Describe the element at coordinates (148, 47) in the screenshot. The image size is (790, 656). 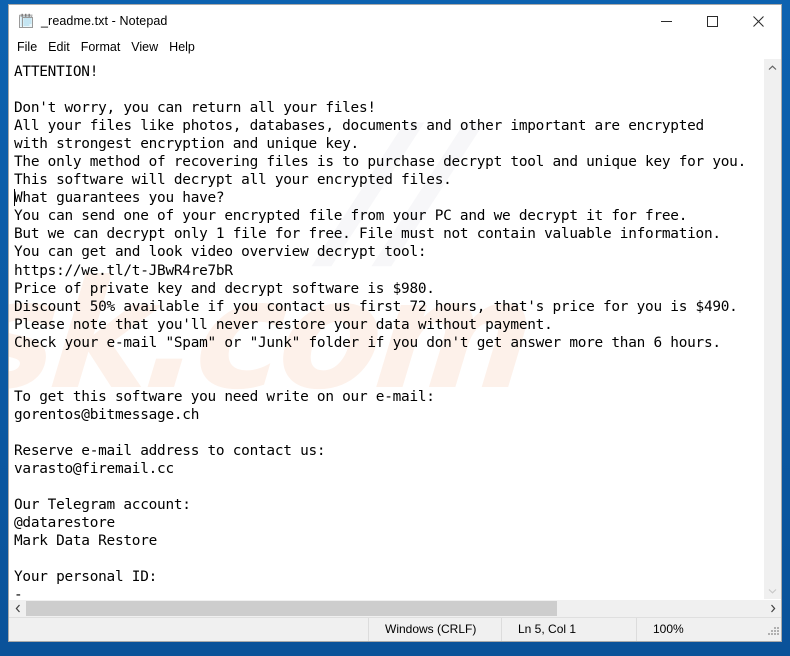
I see `menu-item-view: View` at that location.